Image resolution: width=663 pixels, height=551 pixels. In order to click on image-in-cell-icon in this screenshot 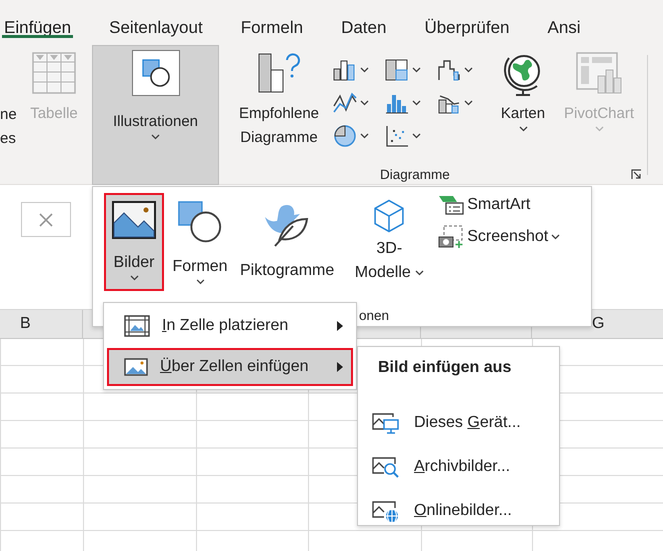, I will do `click(137, 326)`.